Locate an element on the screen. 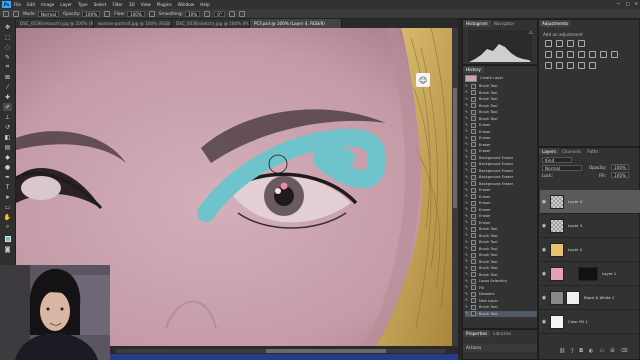  eyedropper-tool-icon: ⁄ is located at coordinates (7, 87).